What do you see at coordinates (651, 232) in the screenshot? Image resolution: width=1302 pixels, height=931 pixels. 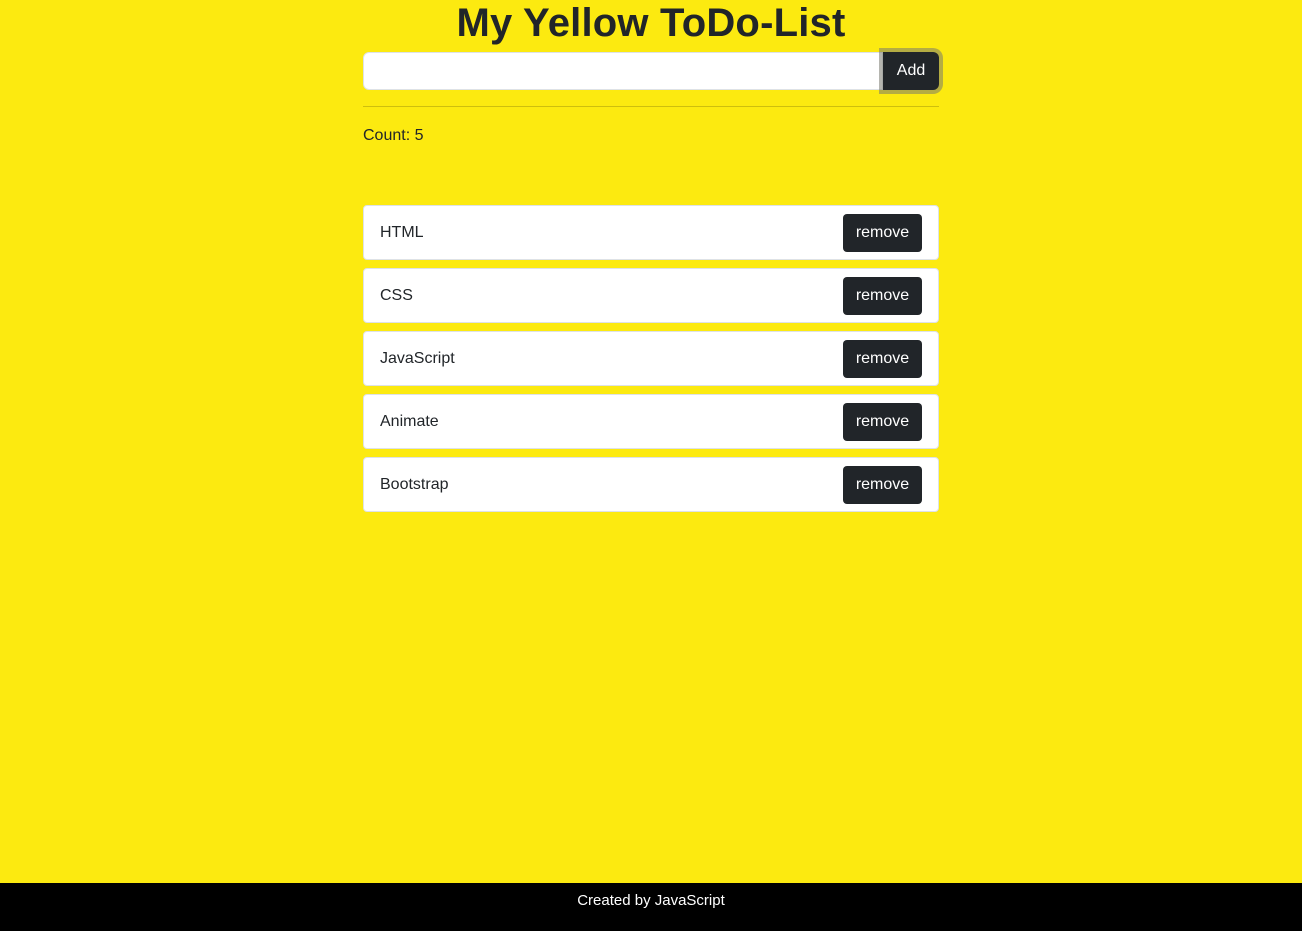 I see `list-item: HTML remove` at bounding box center [651, 232].